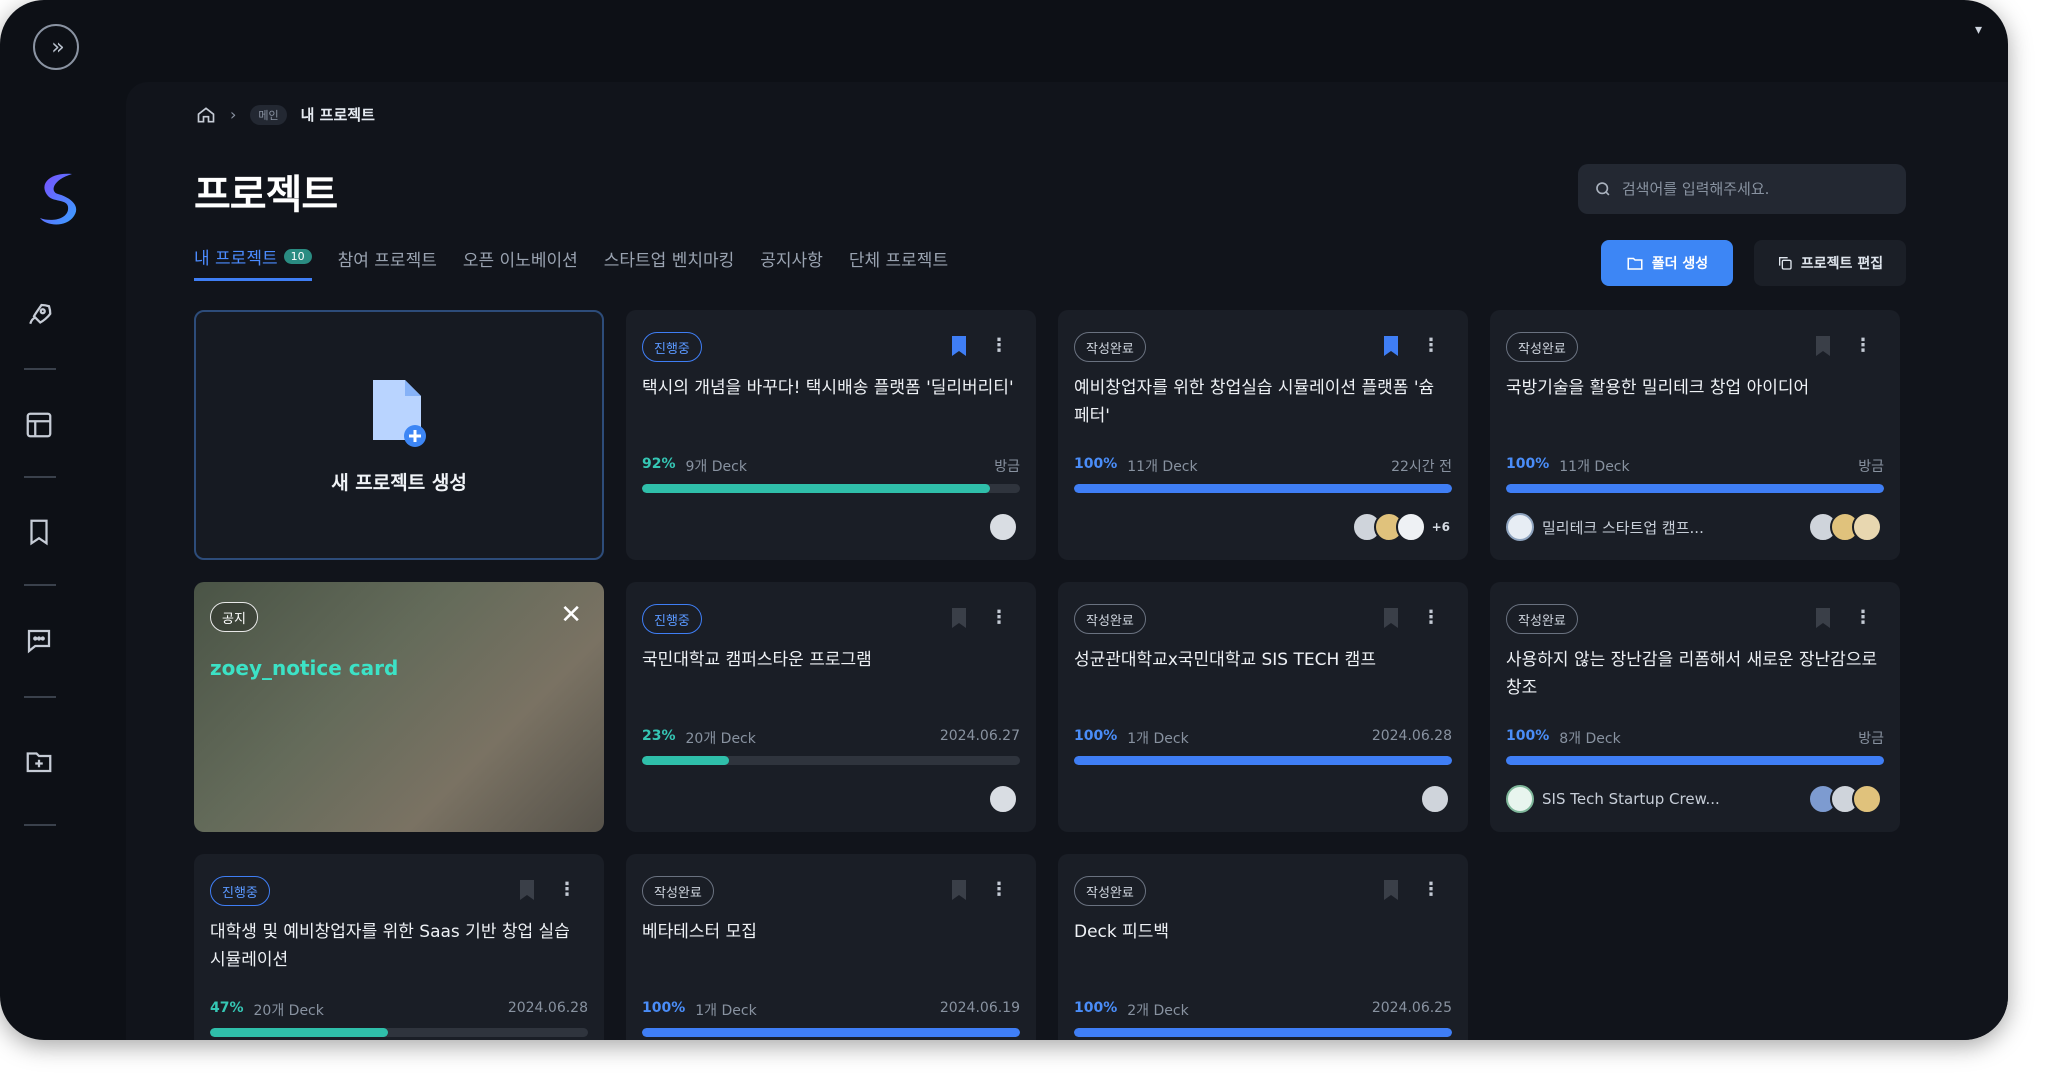  I want to click on create-folder-button: 폴더 생성, so click(1667, 263).